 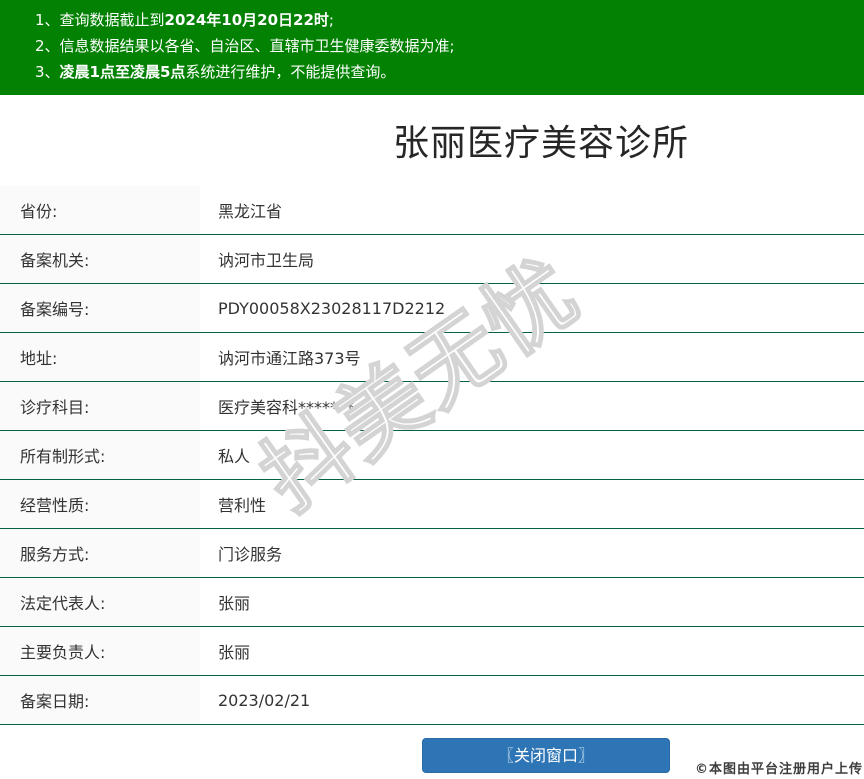 What do you see at coordinates (432, 651) in the screenshot?
I see `table-row-main-responsible-person: 主要负责人: 张丽` at bounding box center [432, 651].